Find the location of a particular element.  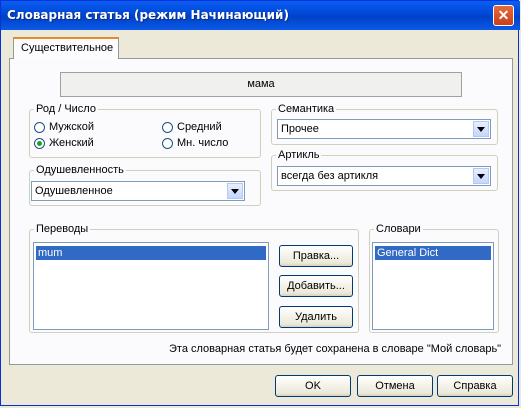

title-bar: Словарная статья (режим Начинающий) ✕ is located at coordinates (260, 15).